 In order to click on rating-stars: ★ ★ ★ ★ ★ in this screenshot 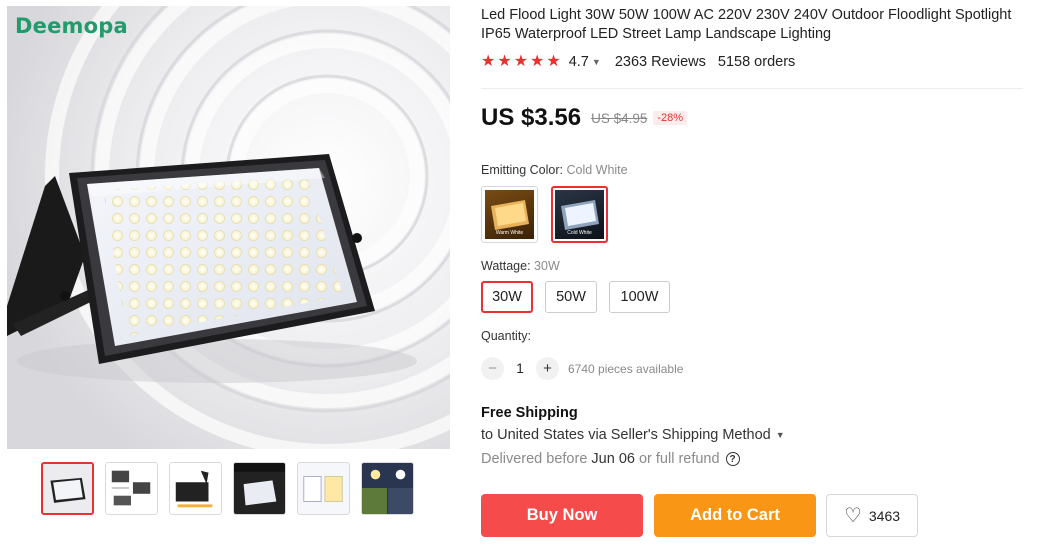, I will do `click(521, 62)`.